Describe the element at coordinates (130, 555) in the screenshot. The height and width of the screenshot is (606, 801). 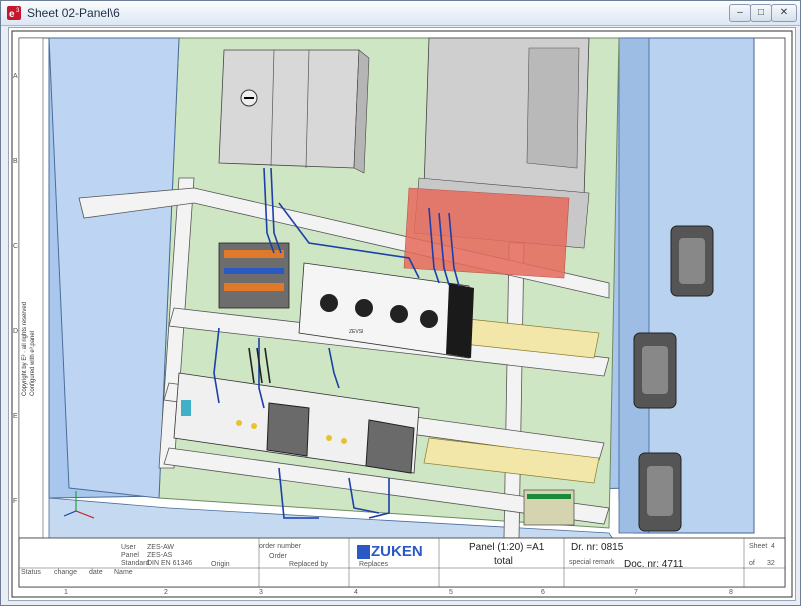
I see `tb-panel-label-small: Panel` at that location.